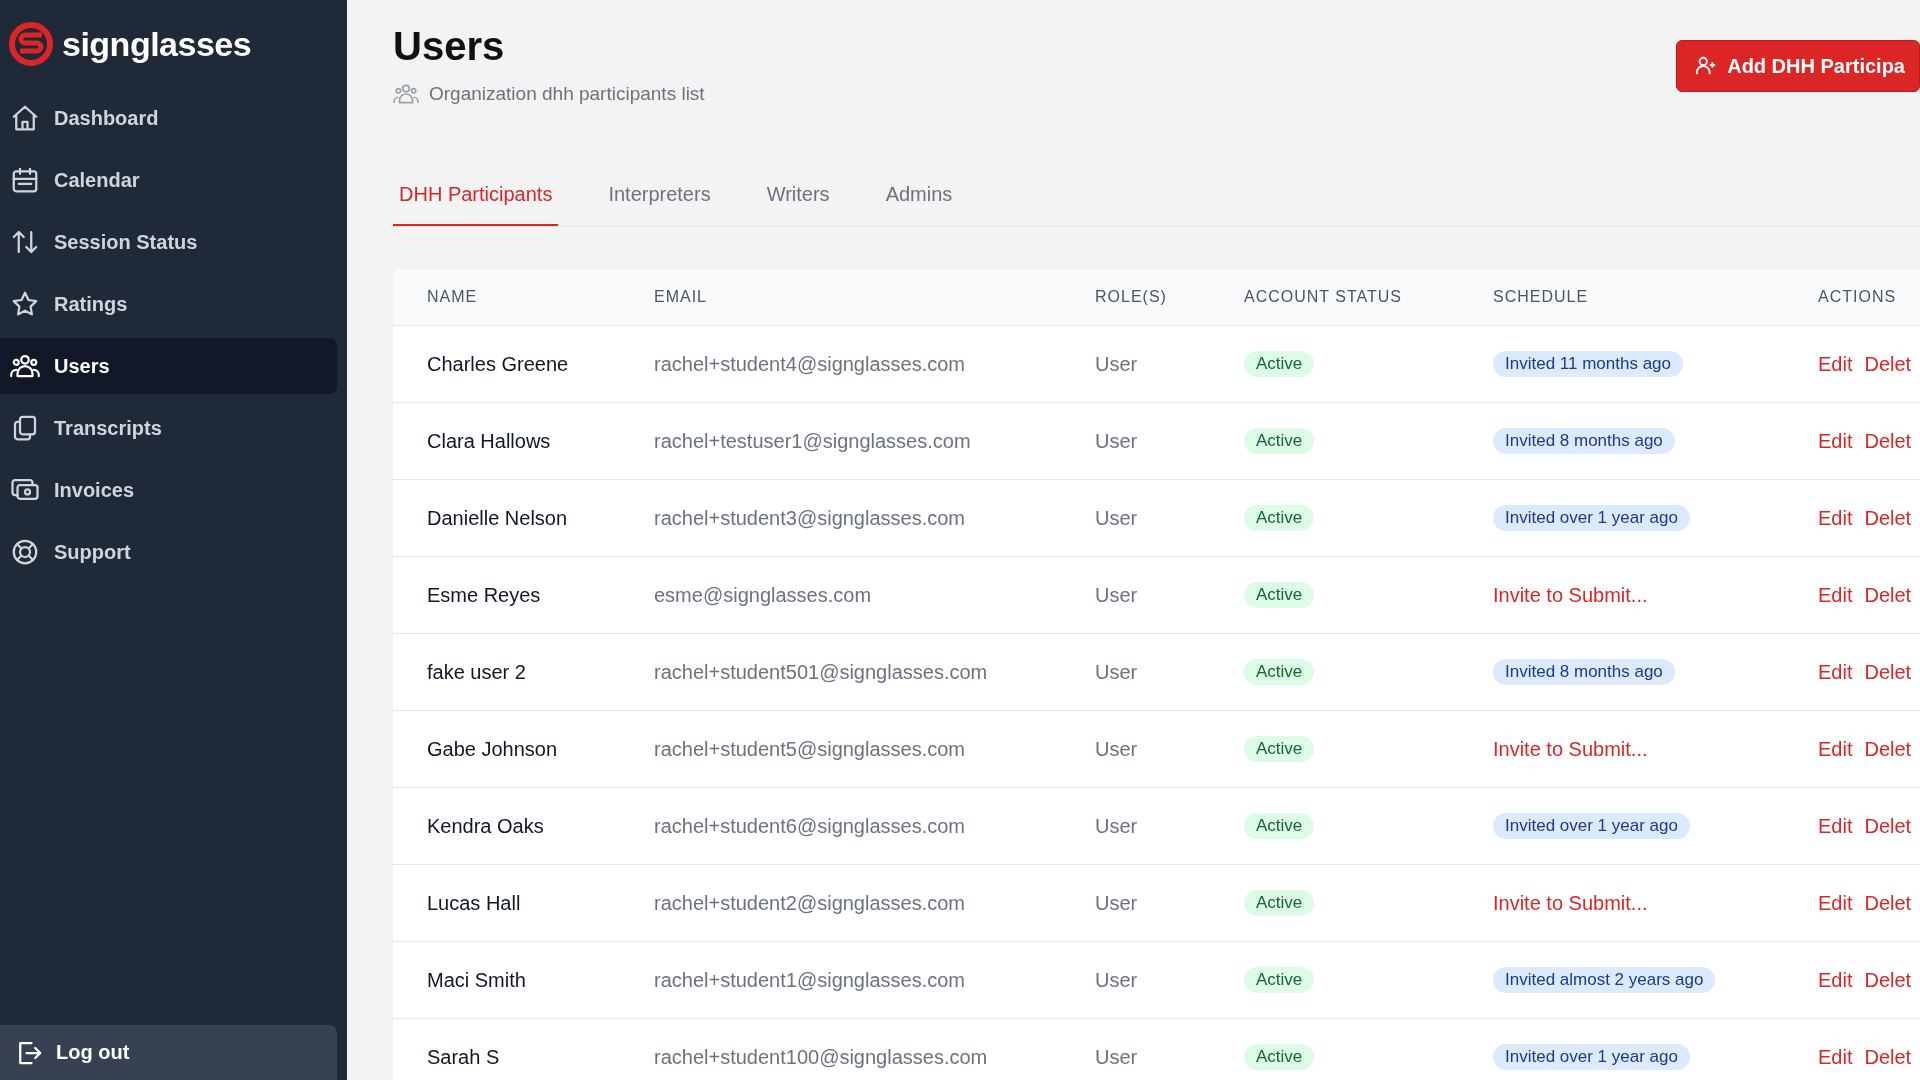 This screenshot has width=1920, height=1080. I want to click on sidebar-item: Users, so click(168, 366).